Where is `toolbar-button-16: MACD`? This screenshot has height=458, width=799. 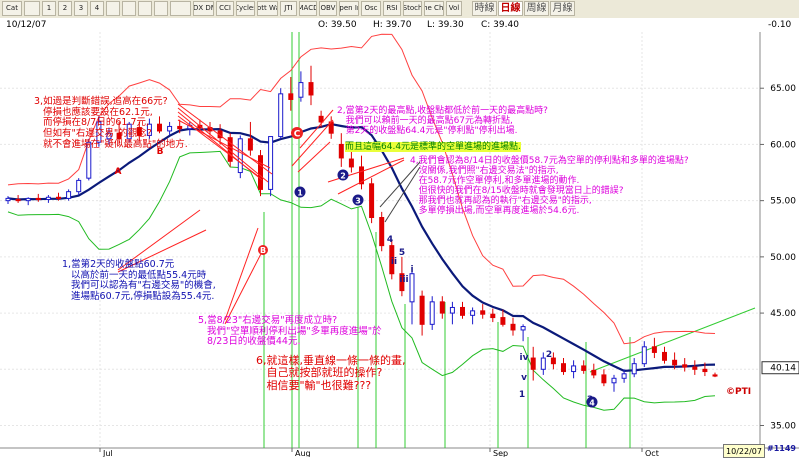
toolbar-button-16: MACD is located at coordinates (308, 8).